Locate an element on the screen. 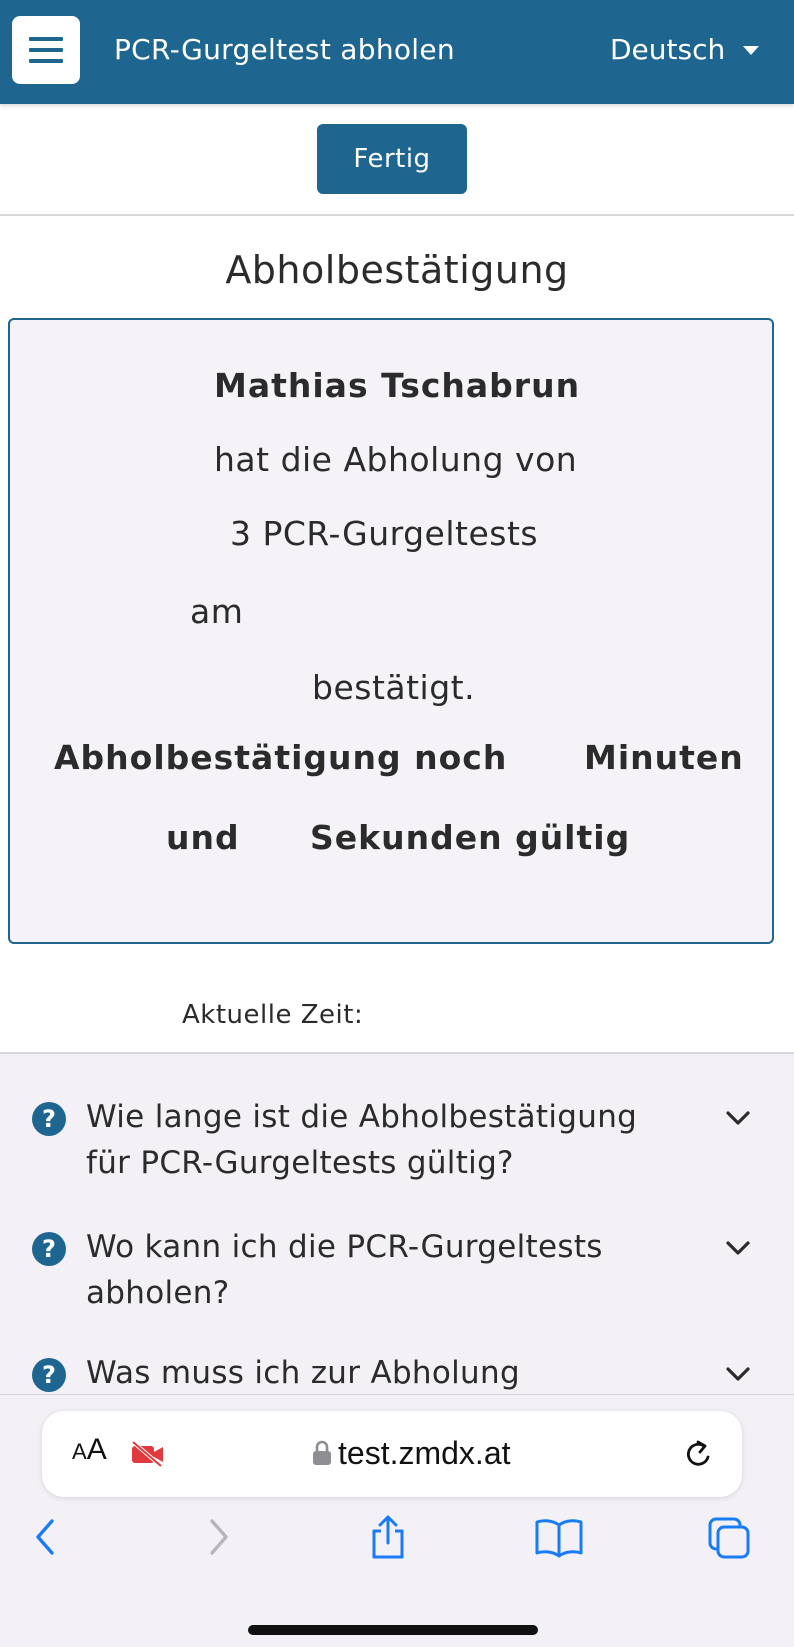 The height and width of the screenshot is (1647, 794). hamburger-menu-icon is located at coordinates (46, 50).